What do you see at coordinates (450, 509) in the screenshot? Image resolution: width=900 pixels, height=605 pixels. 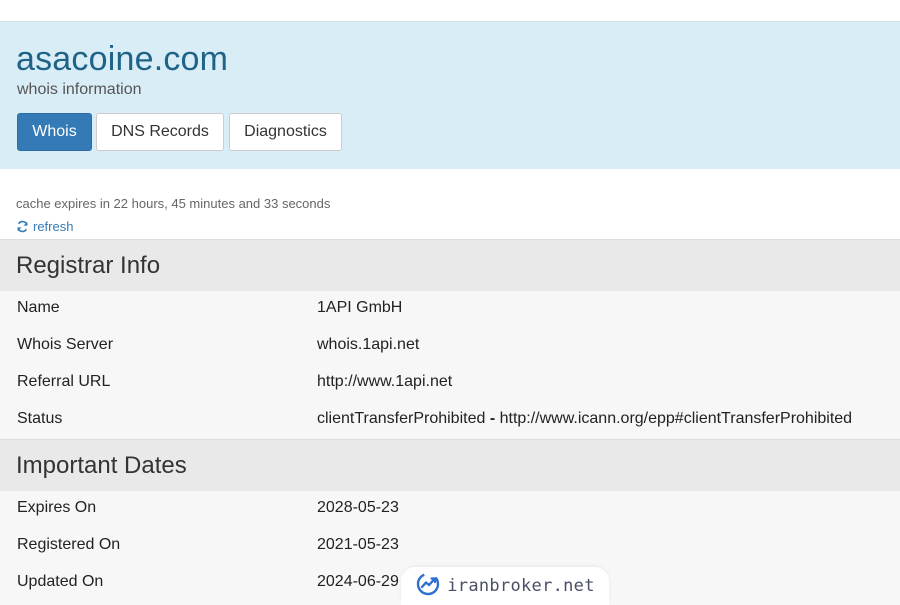 I see `table-row: Expires On 2028-05-23` at bounding box center [450, 509].